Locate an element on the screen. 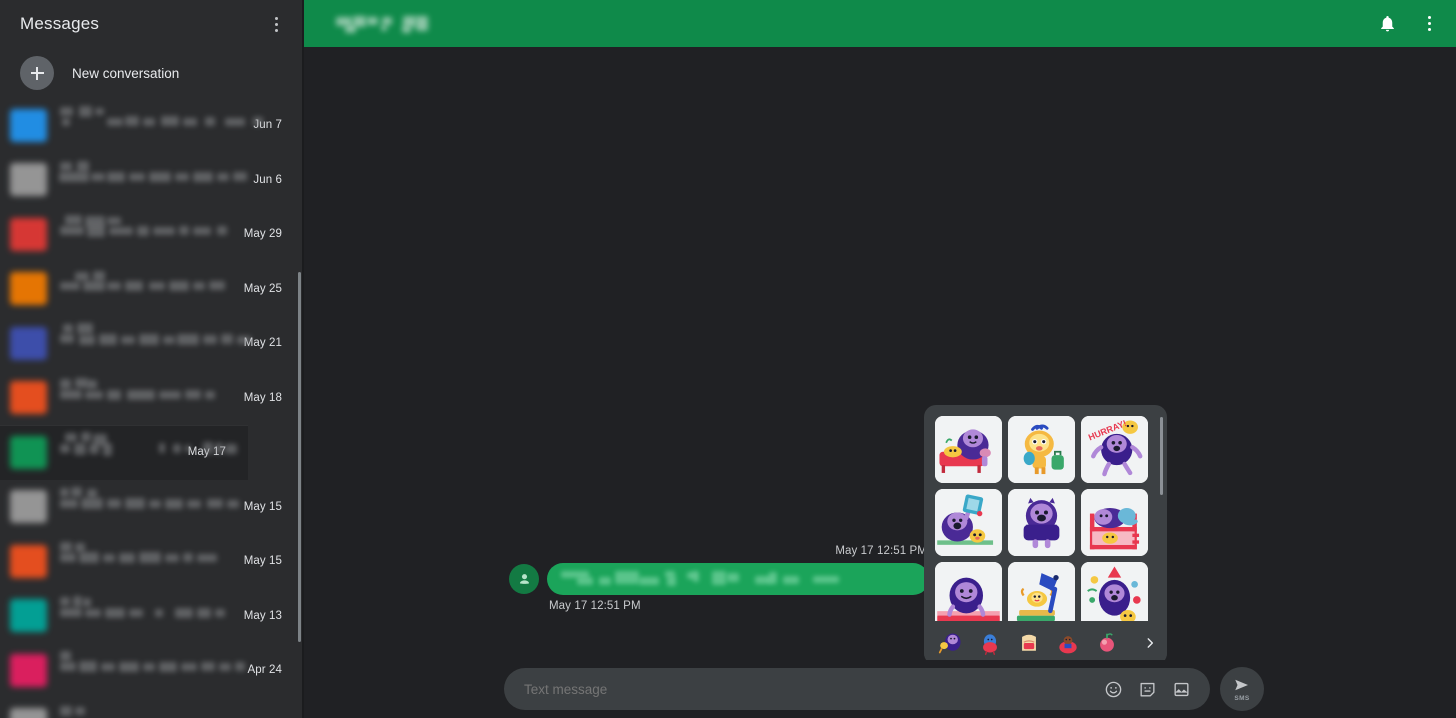  red-creature-category-icon is located at coordinates (1068, 643).